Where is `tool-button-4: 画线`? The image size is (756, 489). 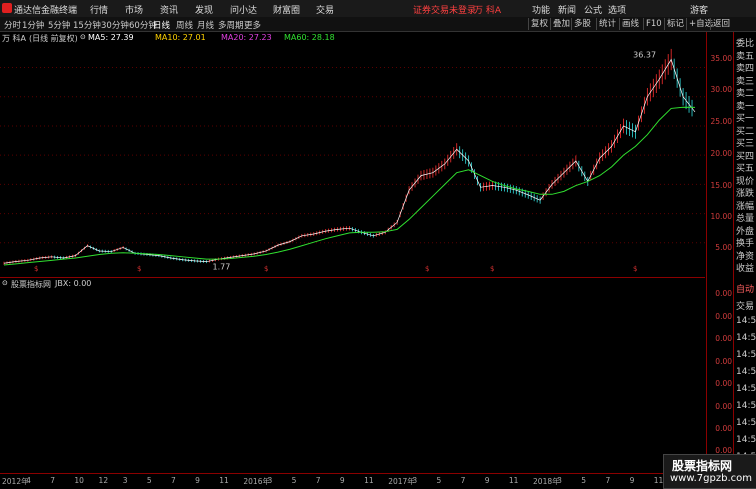 tool-button-4: 画线 is located at coordinates (630, 24).